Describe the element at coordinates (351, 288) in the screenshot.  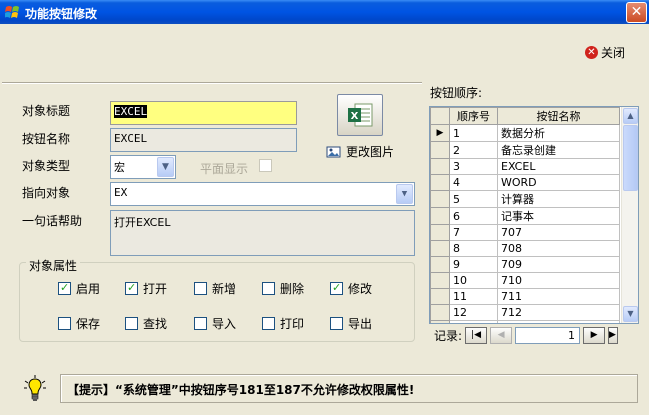
I see `attr-modify-checkbox: 修改` at that location.